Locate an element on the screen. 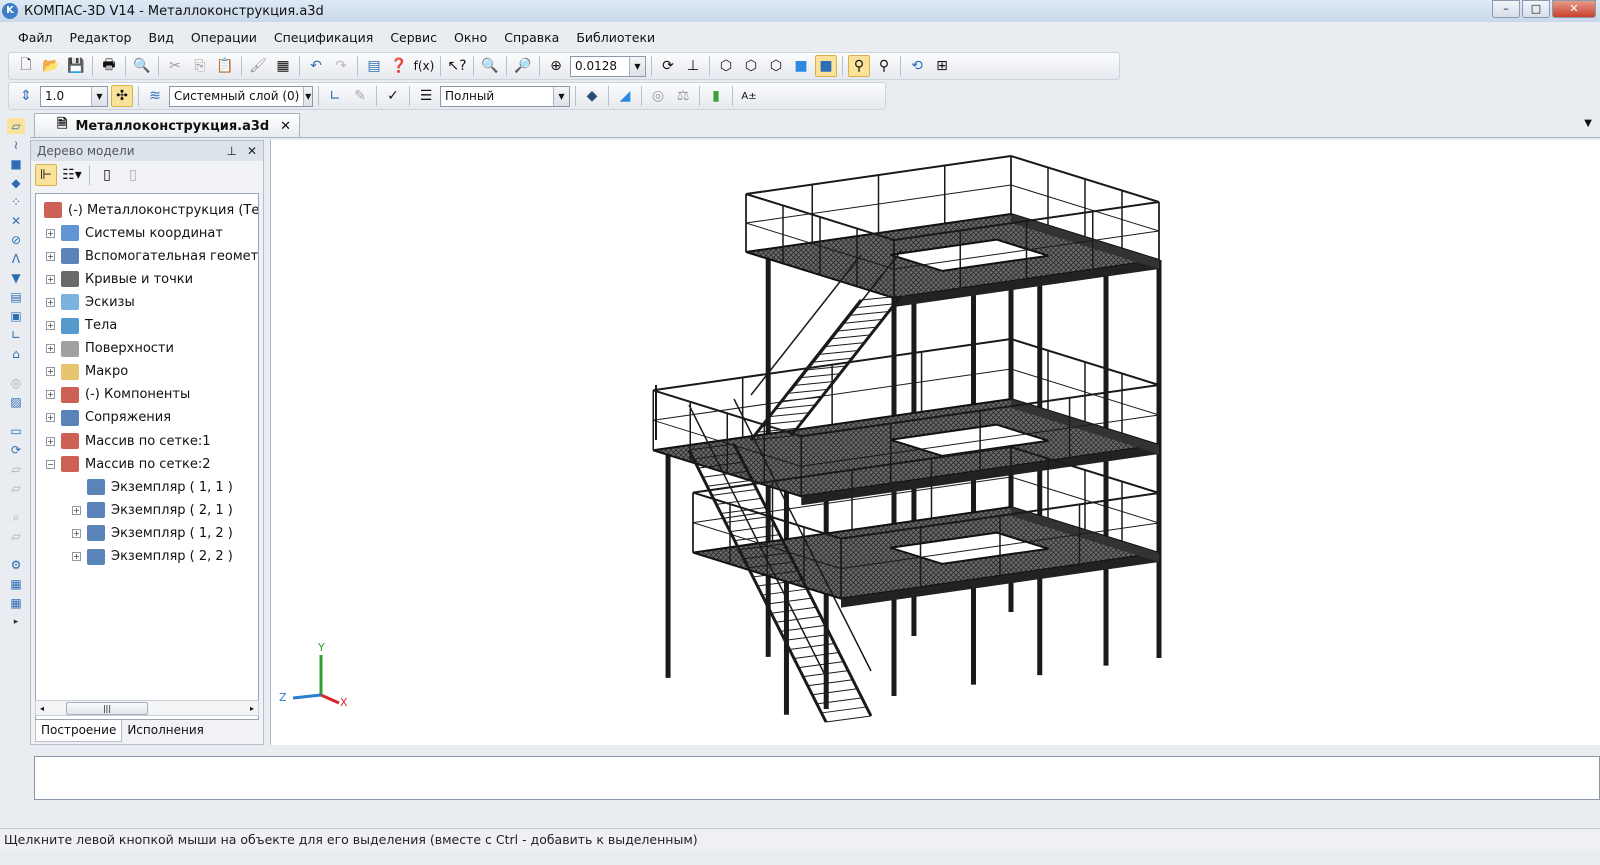 The image size is (1600, 865). layer-select: Системный слой (0) ▼ is located at coordinates (241, 96).